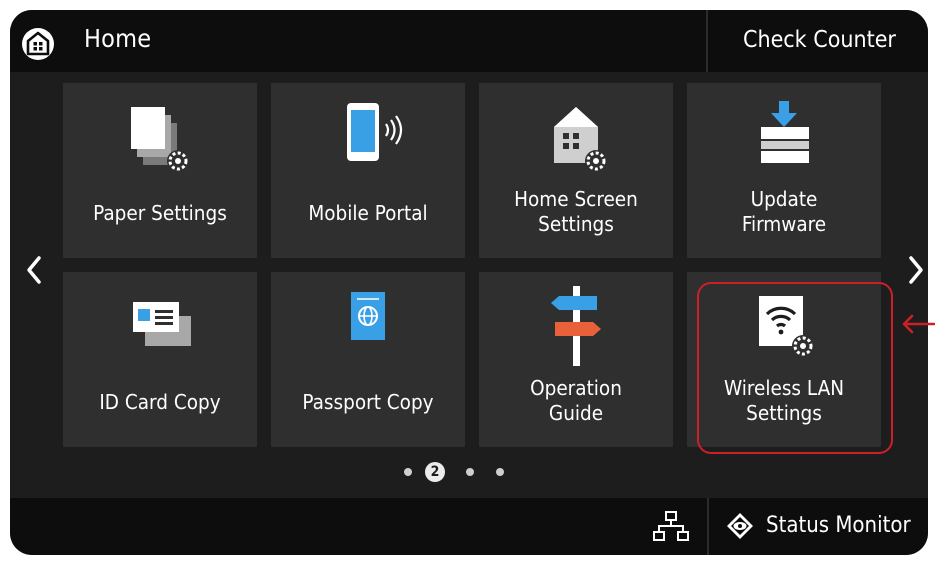 The image size is (935, 561). I want to click on mobile-portal-icon, so click(375, 132).